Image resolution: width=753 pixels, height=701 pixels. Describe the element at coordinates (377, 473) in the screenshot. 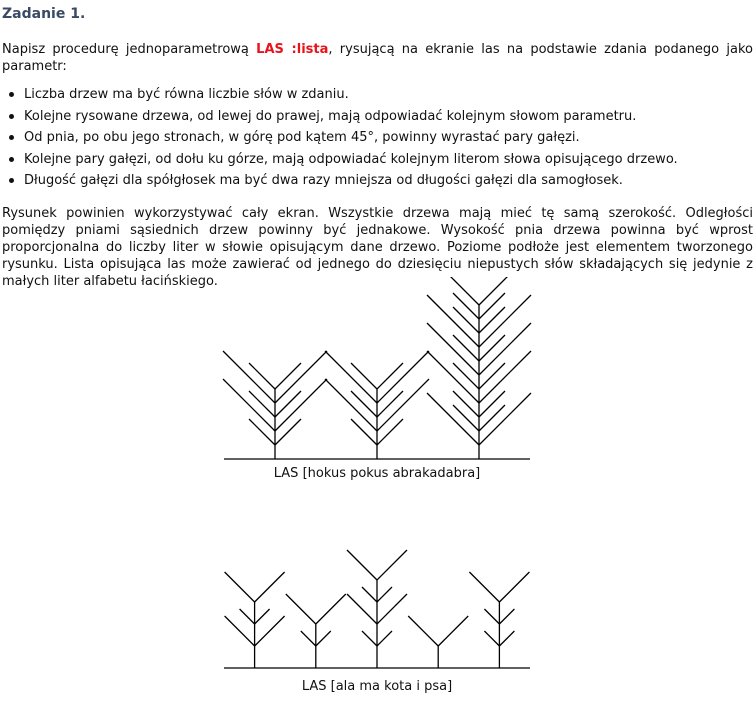

I see `figure-caption-1: LAS [hokus pokus abrakadabra]` at that location.